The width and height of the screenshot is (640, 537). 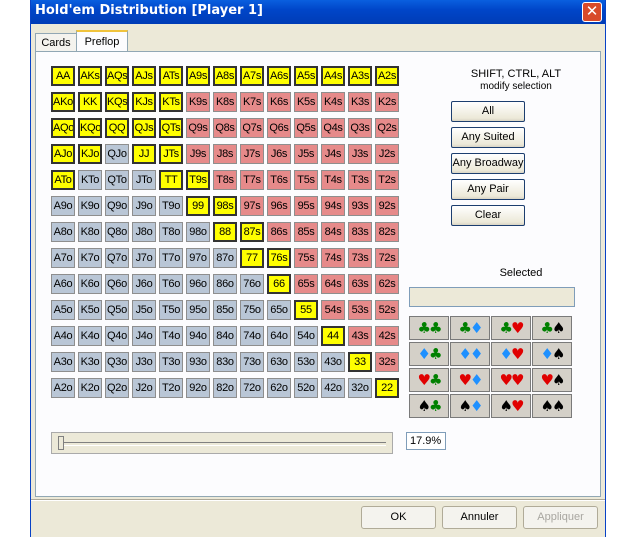 I want to click on hand-cell-64o: 64o, so click(x=279, y=336).